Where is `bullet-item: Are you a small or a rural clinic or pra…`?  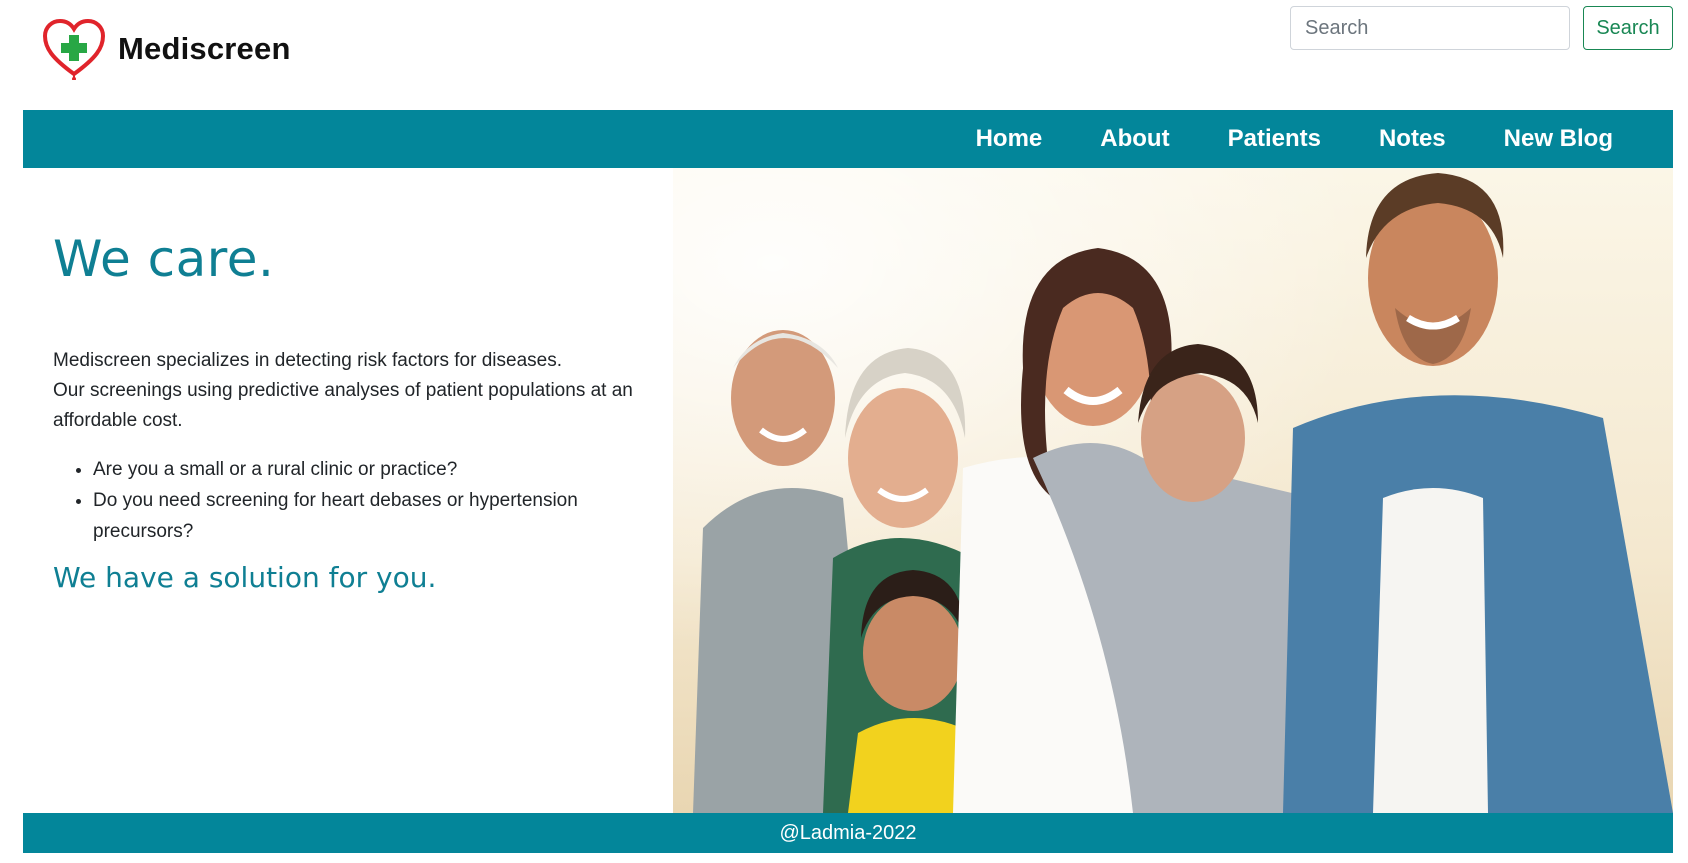 bullet-item: Are you a small or a rural clinic or pra… is located at coordinates (378, 469).